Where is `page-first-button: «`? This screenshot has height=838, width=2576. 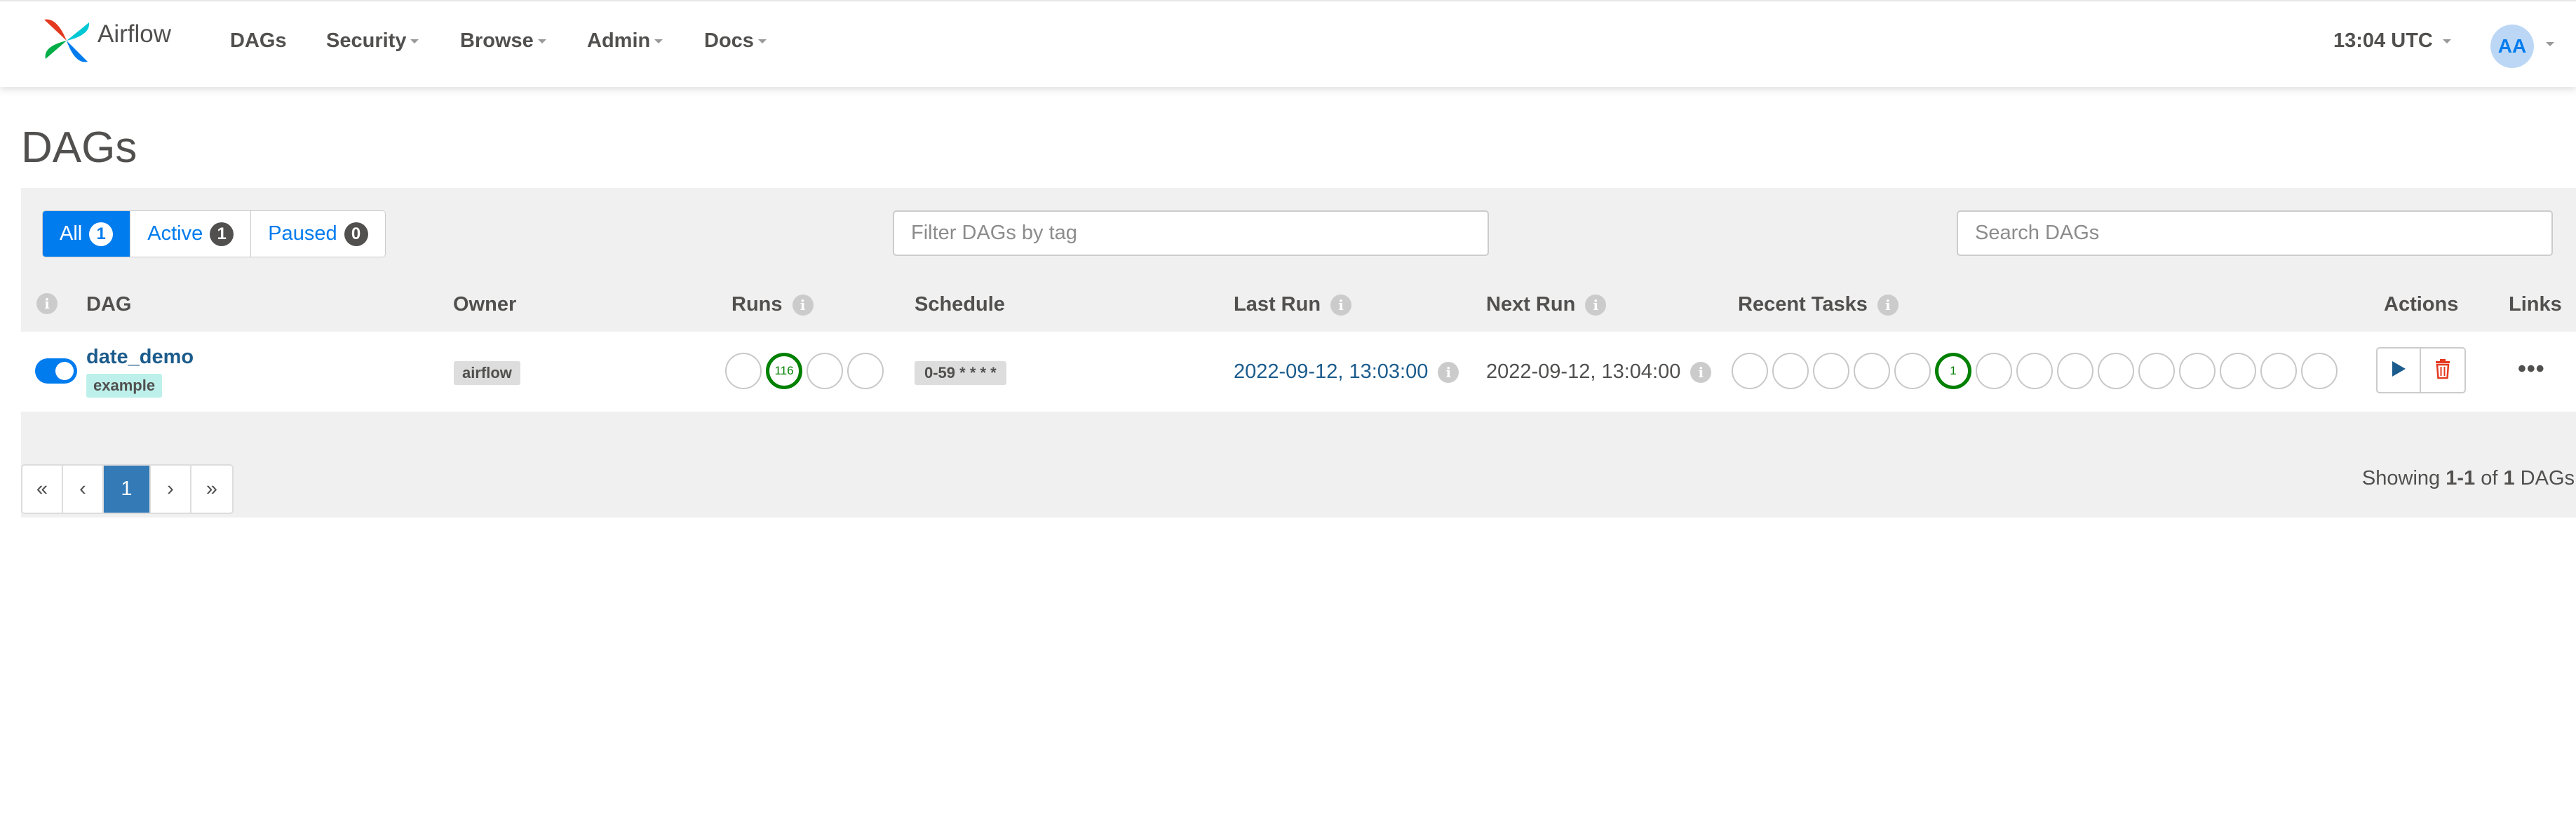
page-first-button: « is located at coordinates (42, 489).